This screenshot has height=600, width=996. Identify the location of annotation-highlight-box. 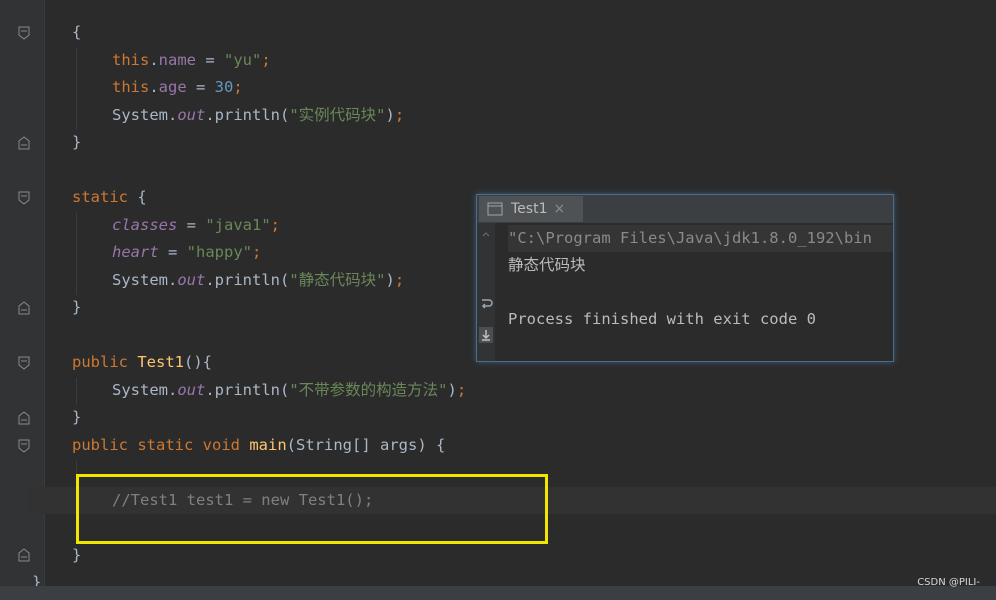
(312, 509).